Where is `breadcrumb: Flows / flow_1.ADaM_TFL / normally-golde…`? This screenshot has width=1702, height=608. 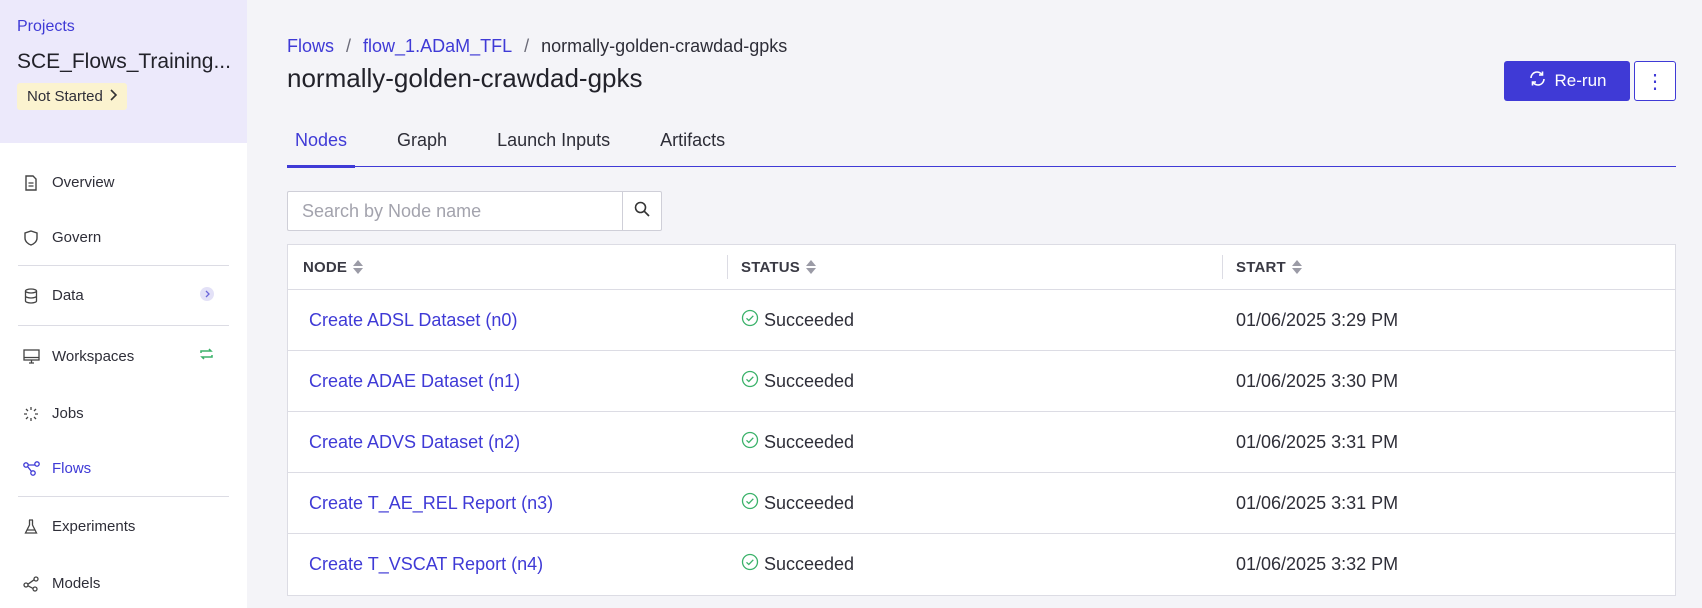
breadcrumb: Flows / flow_1.ADaM_TFL / normally-golde… is located at coordinates (537, 46).